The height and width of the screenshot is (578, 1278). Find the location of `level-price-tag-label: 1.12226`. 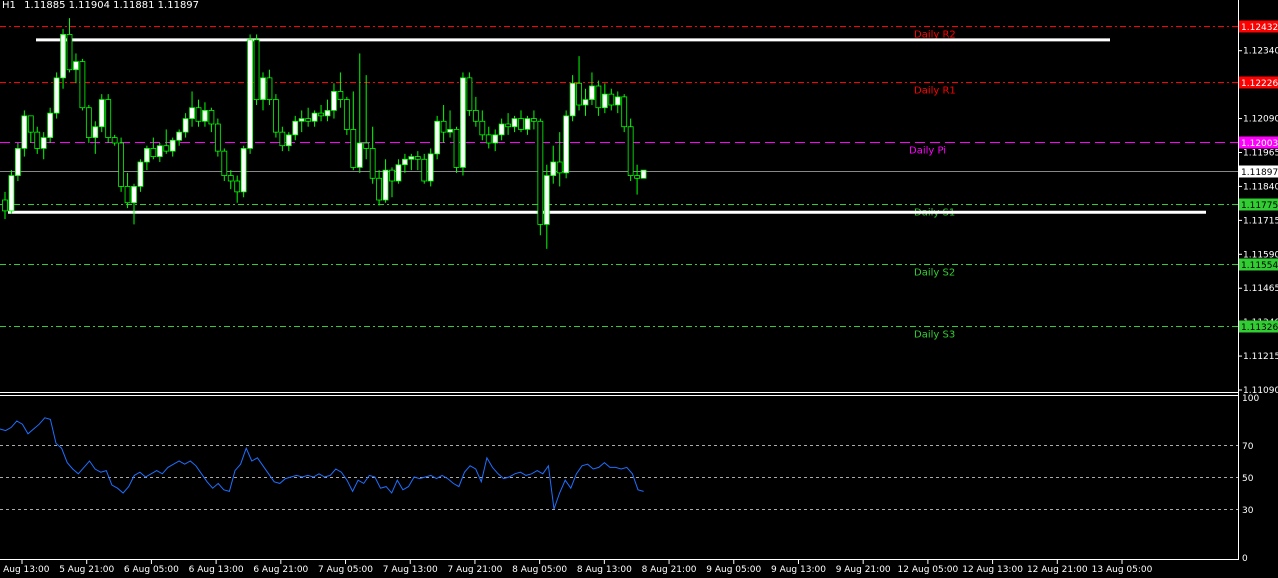

level-price-tag-label: 1.12226 is located at coordinates (1259, 84).